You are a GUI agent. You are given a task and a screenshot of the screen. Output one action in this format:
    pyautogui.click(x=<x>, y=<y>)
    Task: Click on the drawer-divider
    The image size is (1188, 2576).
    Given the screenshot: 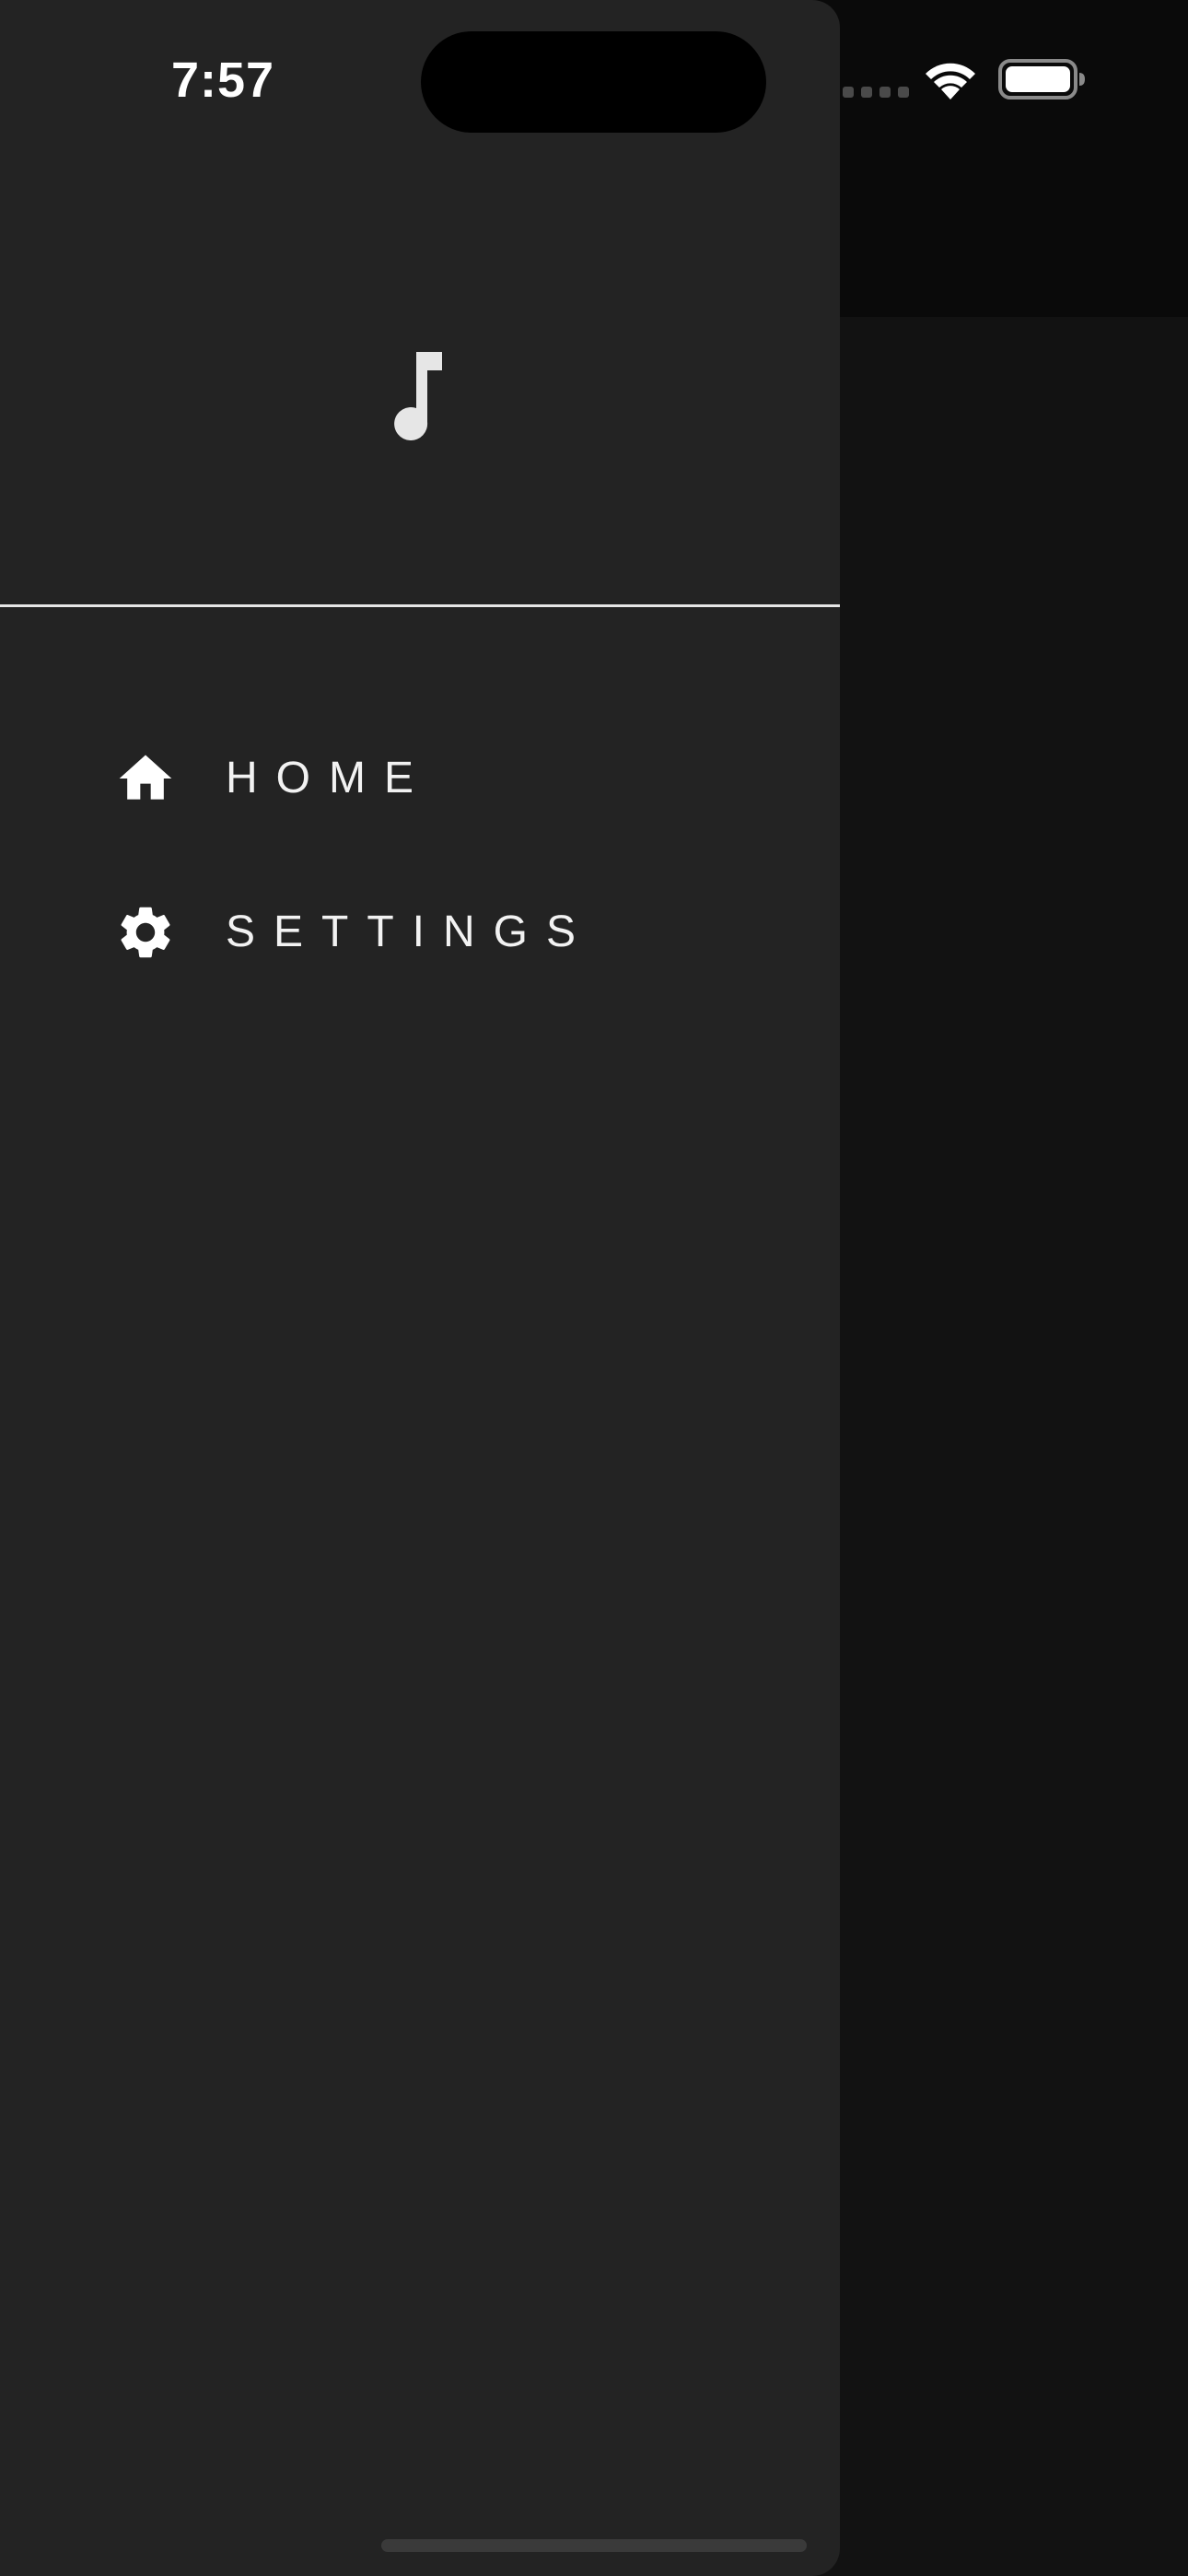 What is the action you would take?
    pyautogui.click(x=420, y=605)
    